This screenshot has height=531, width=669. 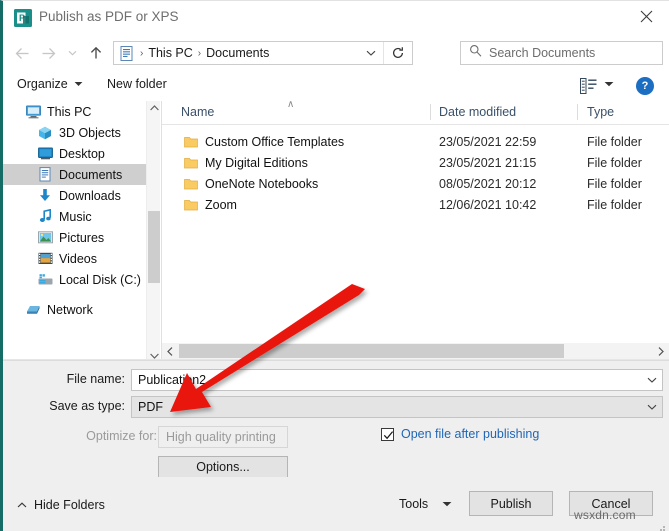 What do you see at coordinates (609, 84) in the screenshot?
I see `view-dropdown-icon` at bounding box center [609, 84].